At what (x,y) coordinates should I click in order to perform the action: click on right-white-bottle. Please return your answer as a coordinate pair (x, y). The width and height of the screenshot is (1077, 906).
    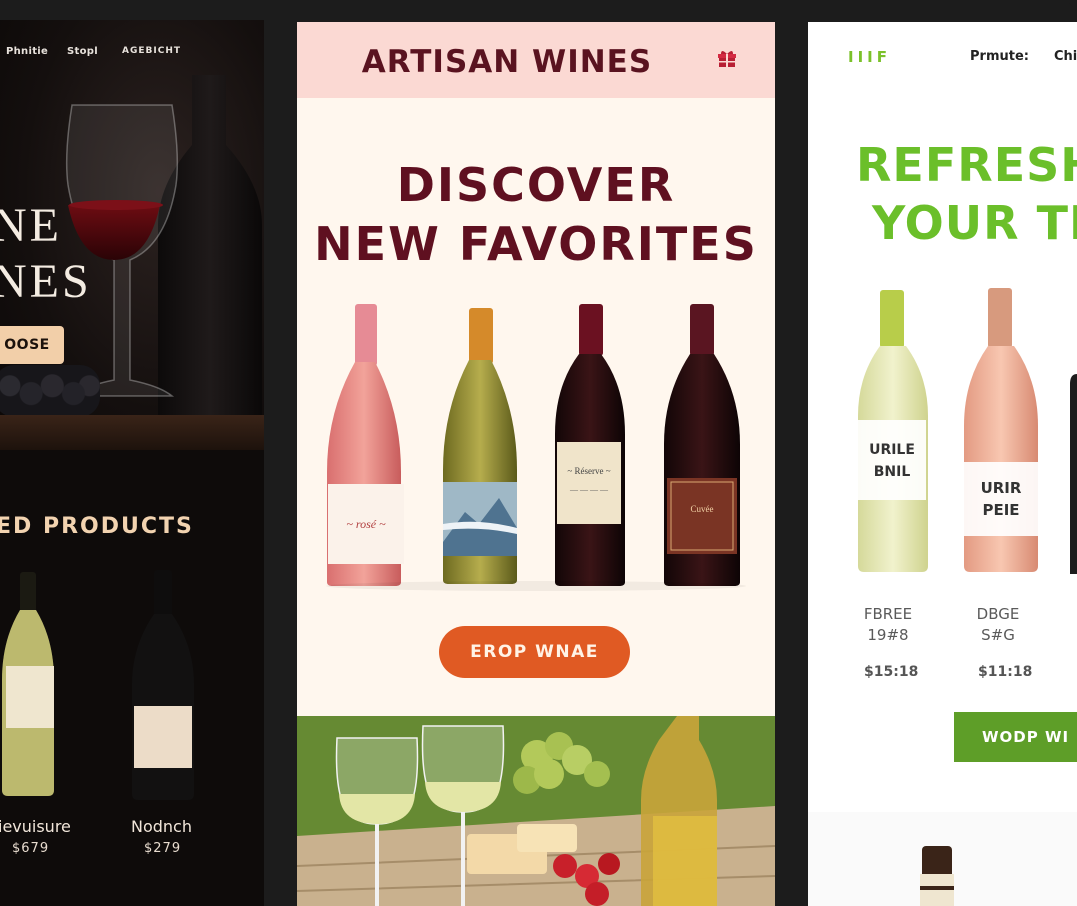
    Looking at the image, I should click on (893, 431).